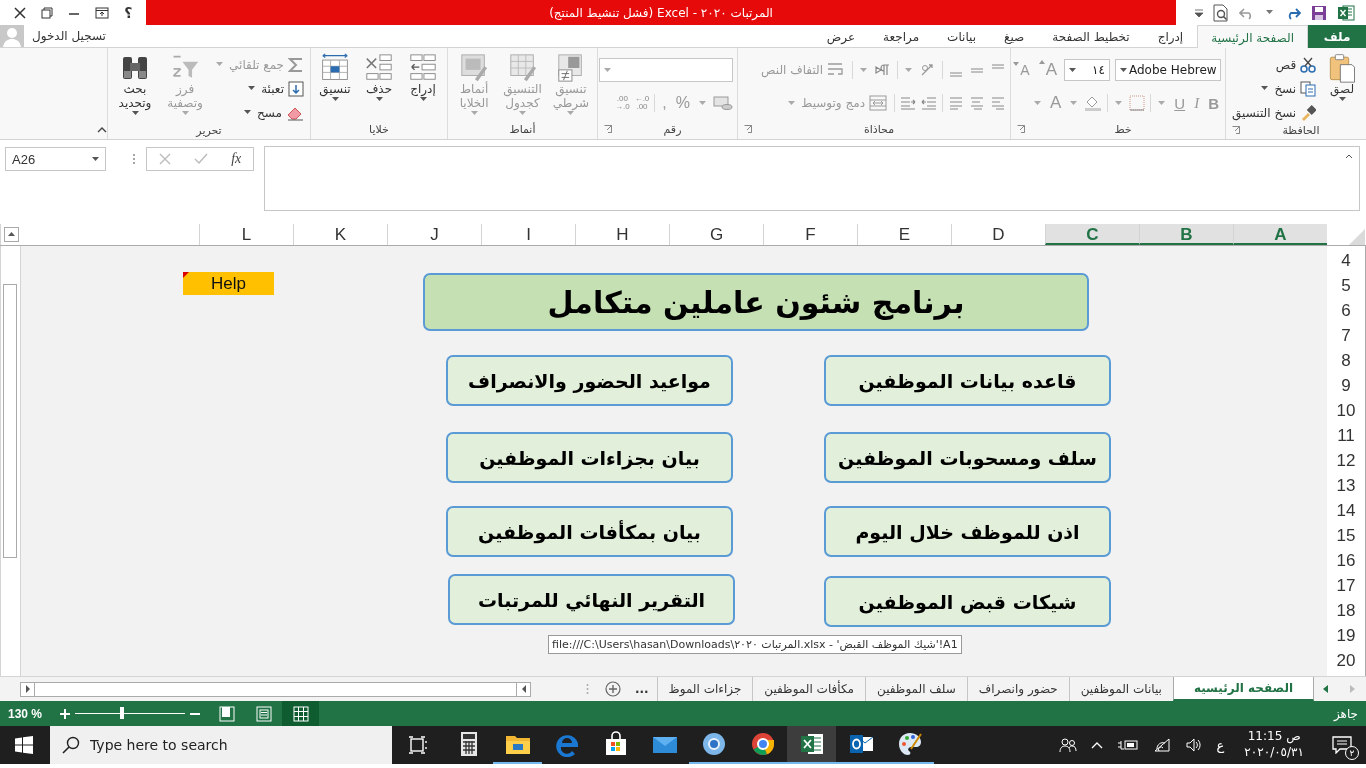  Describe the element at coordinates (1346, 610) in the screenshot. I see `row-header: 18` at that location.